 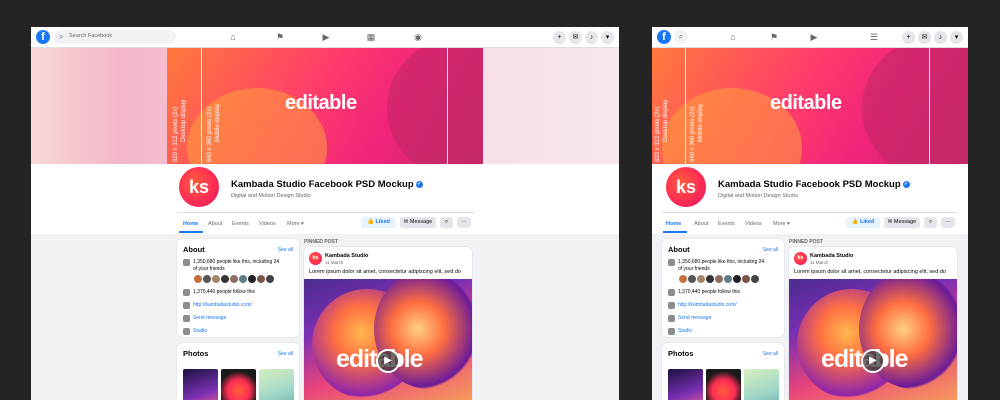 I want to click on menu-icon: ☰, so click(x=874, y=37).